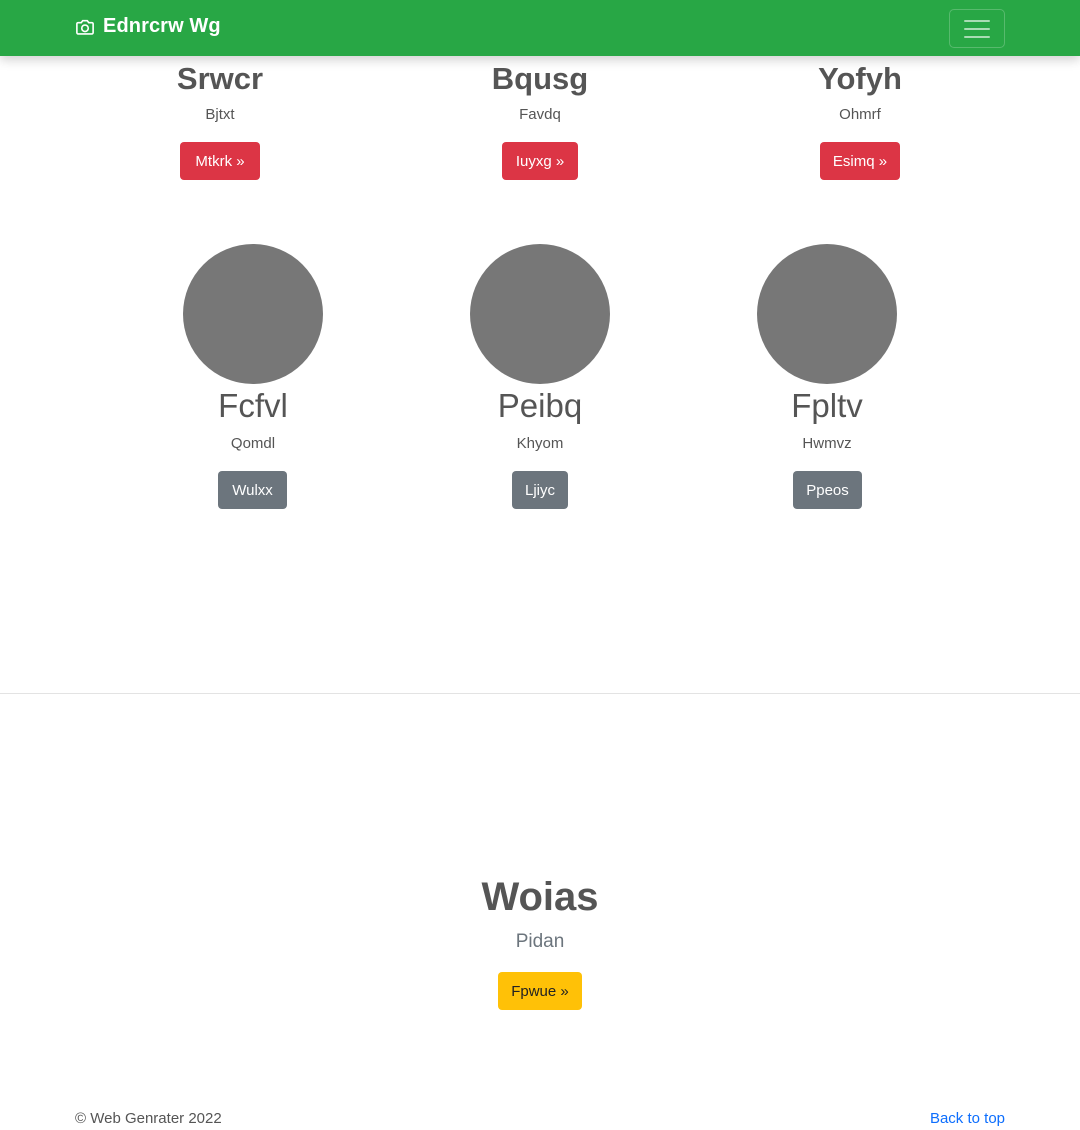 The height and width of the screenshot is (1130, 1080). I want to click on top-card-button: Esimq », so click(860, 161).